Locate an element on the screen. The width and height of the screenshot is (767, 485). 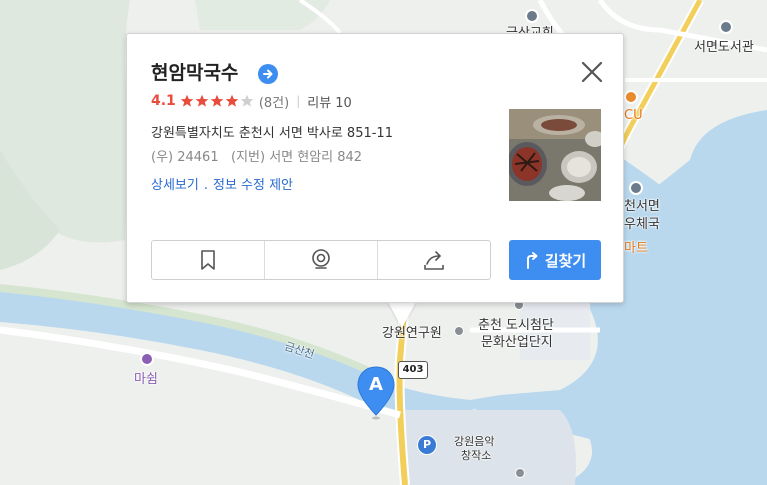
rating-row: 4.1 (8건) | 리뷰 10 is located at coordinates (251, 101).